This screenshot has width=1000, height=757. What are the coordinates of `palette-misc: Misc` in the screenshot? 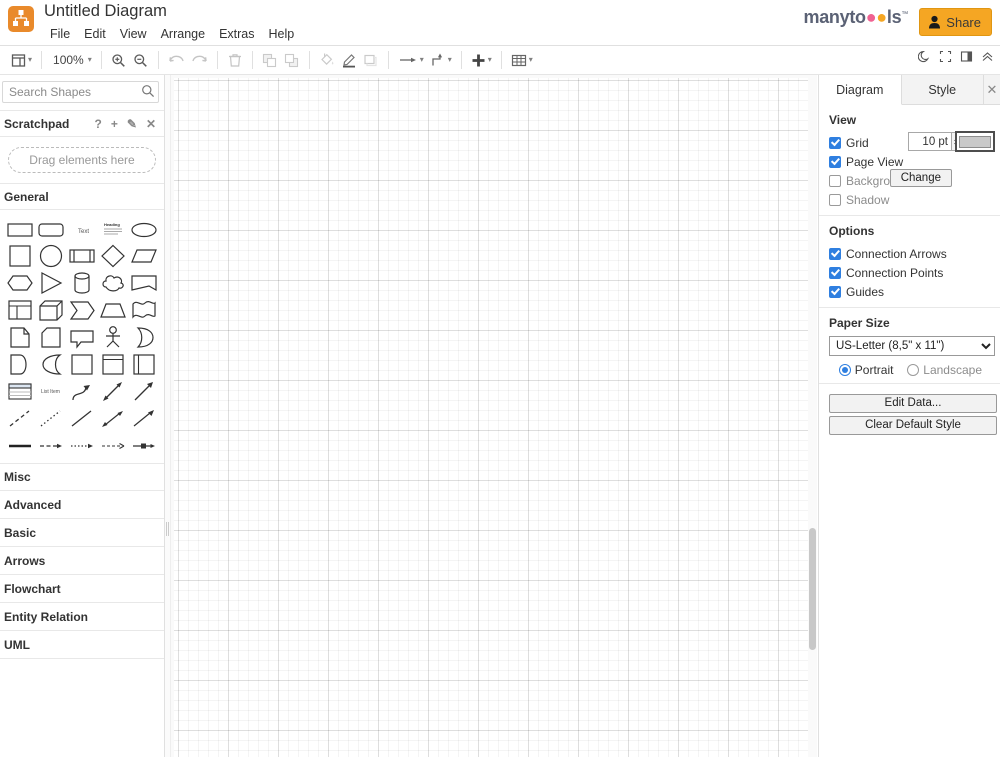 It's located at (82, 477).